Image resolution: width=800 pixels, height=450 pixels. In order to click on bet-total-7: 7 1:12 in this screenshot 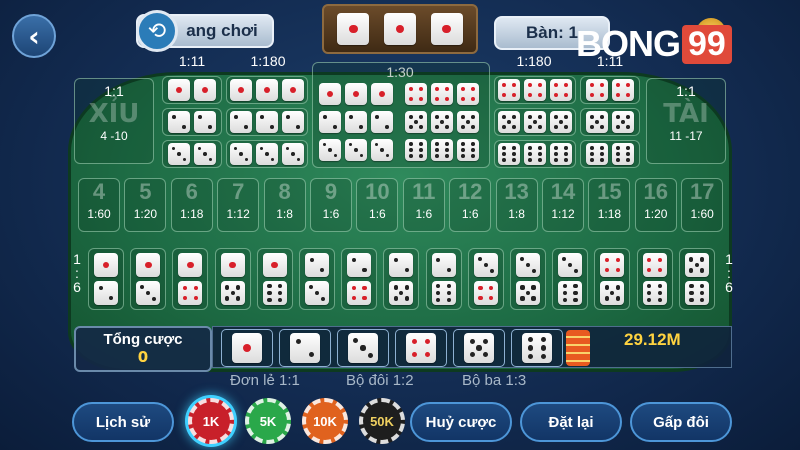, I will do `click(238, 205)`.